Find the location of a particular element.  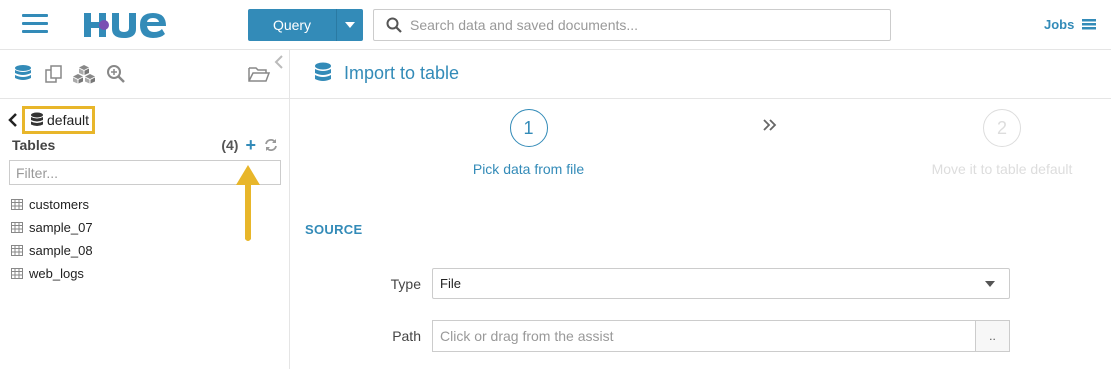

assist-icon-bar is located at coordinates (144, 74).